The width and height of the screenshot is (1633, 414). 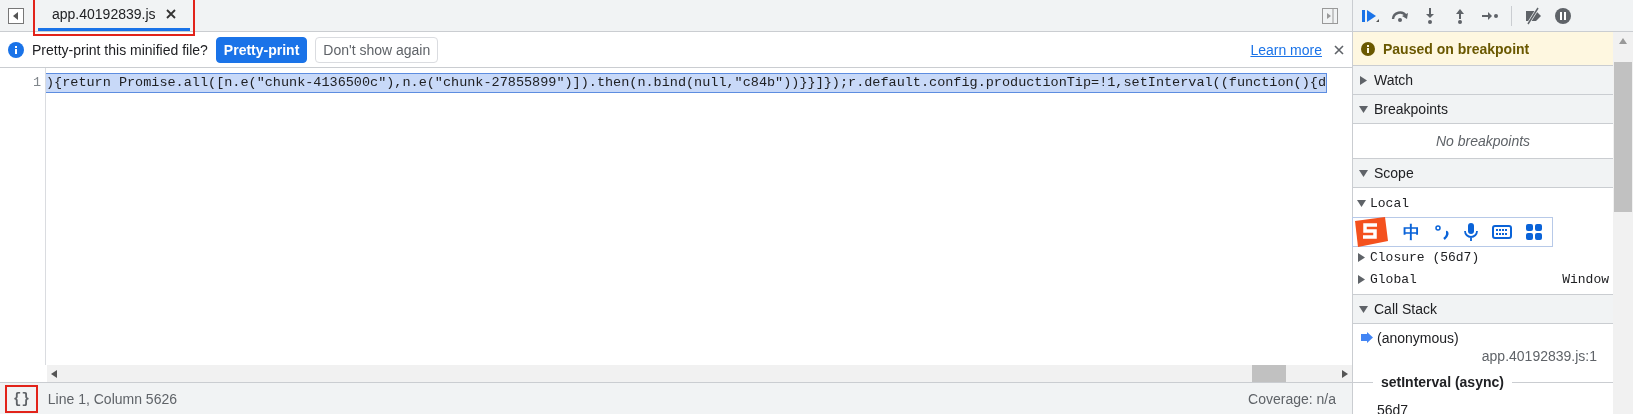 What do you see at coordinates (377, 49) in the screenshot?
I see `dismiss-button: Don't show again` at bounding box center [377, 49].